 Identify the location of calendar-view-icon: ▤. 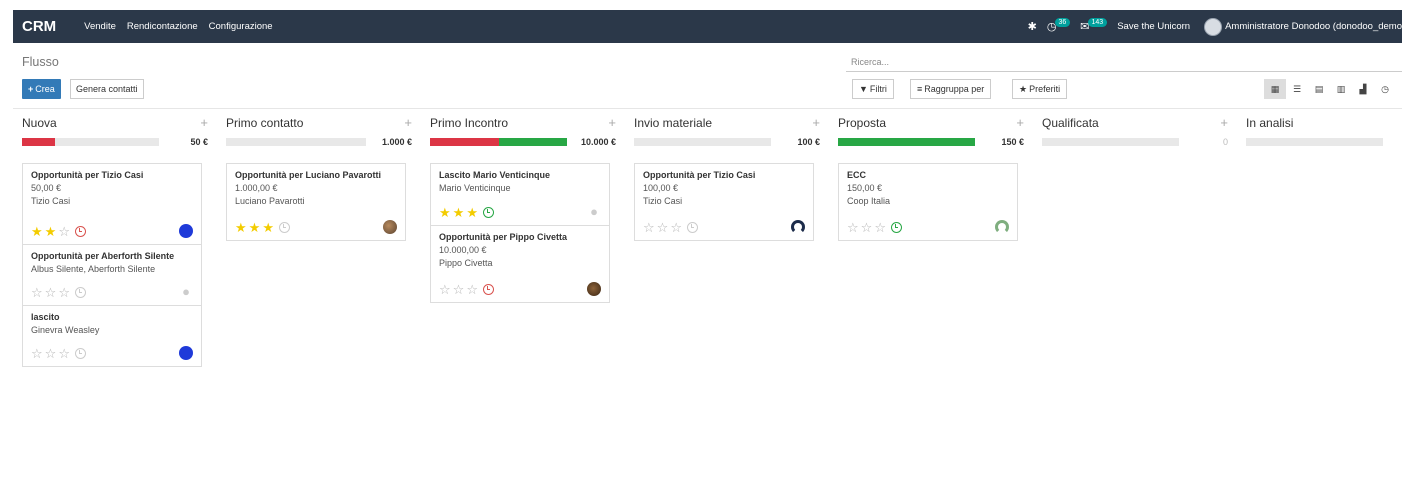
(1319, 89).